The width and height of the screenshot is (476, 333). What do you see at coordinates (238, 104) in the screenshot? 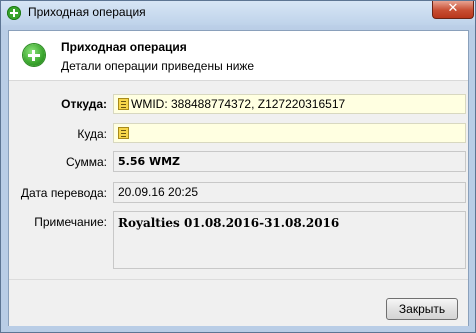
I see `from-value: WMID: 388488774372, Z127220316517` at bounding box center [238, 104].